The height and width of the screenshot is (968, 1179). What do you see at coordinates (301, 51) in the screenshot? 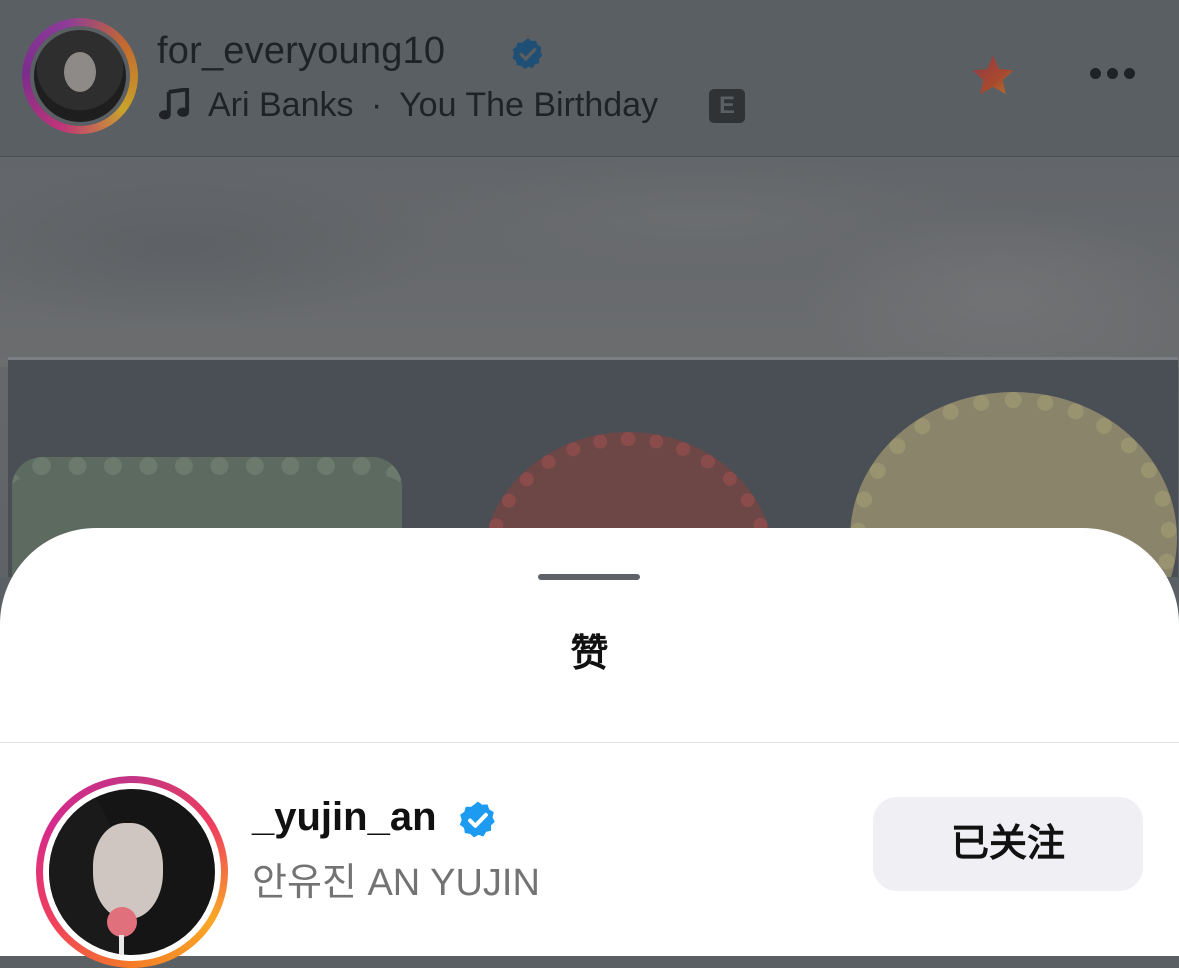
I see `post-author-username: for_everyoung10` at bounding box center [301, 51].